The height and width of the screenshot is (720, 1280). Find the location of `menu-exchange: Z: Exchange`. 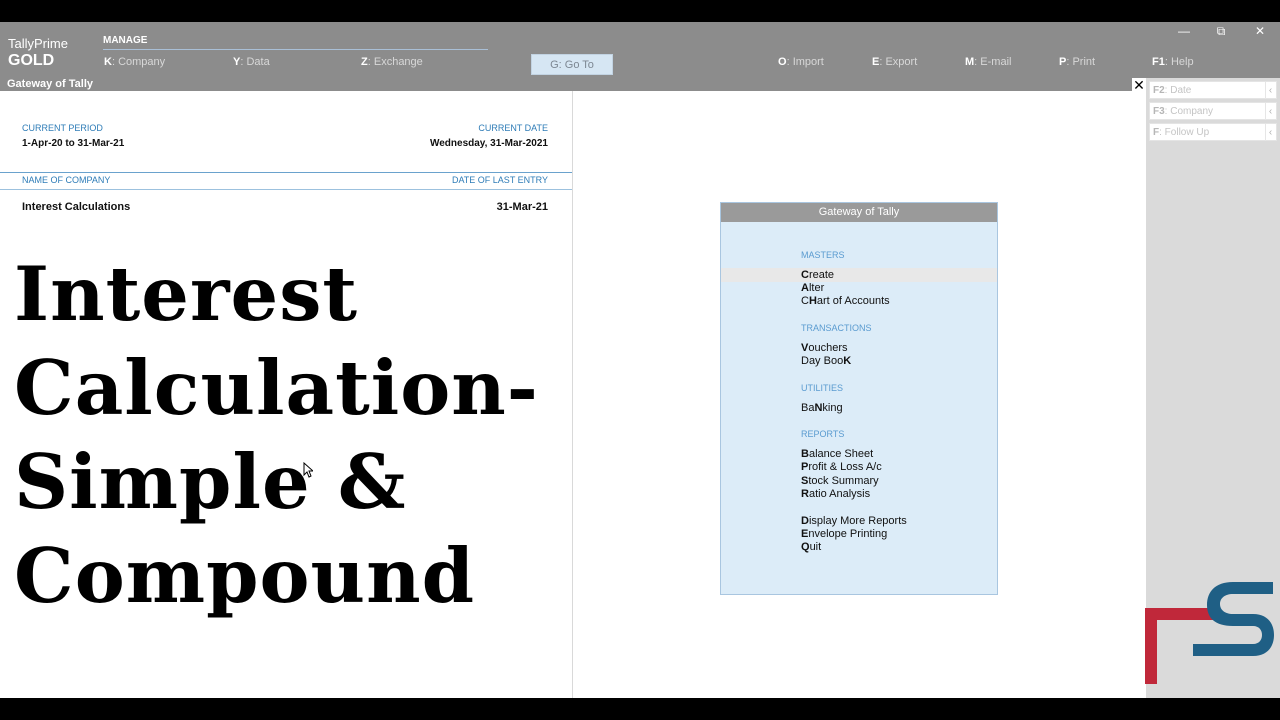

menu-exchange: Z: Exchange is located at coordinates (392, 62).